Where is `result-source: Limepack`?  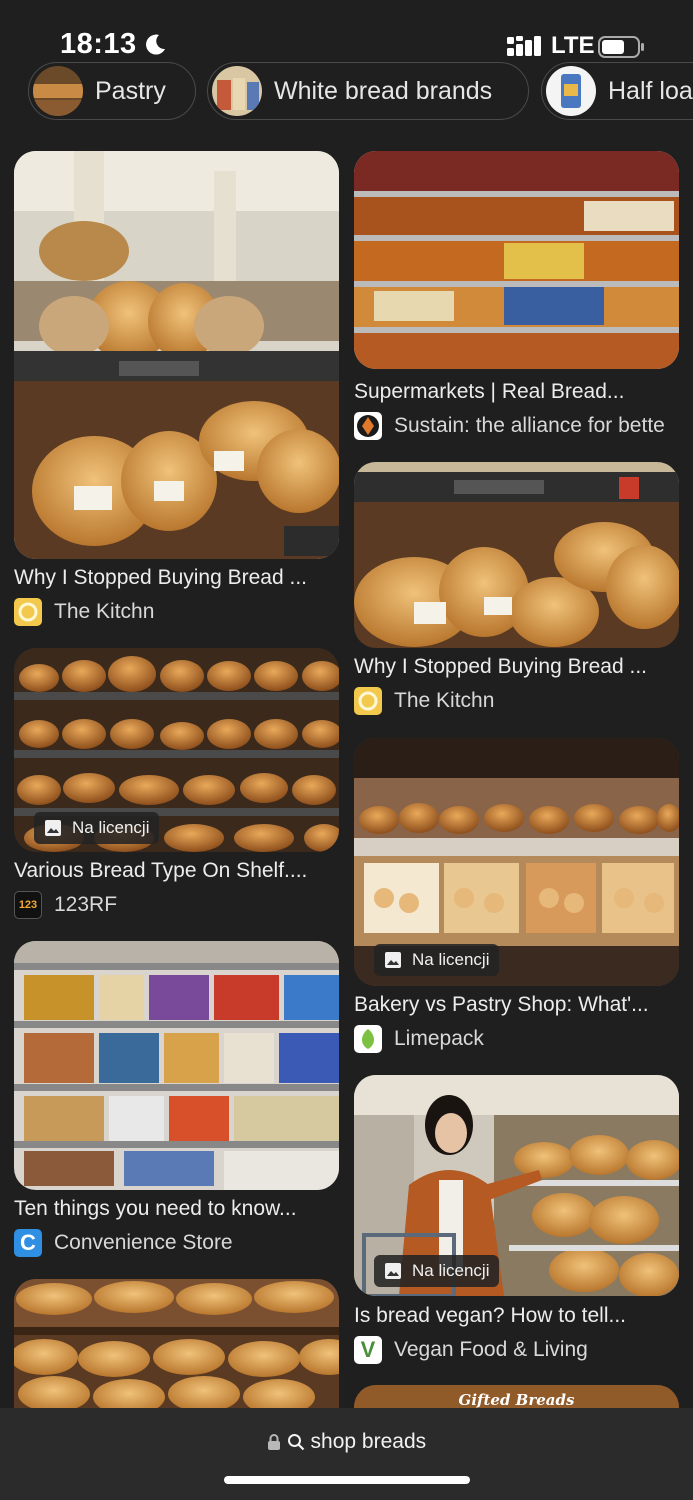
result-source: Limepack is located at coordinates (516, 1039).